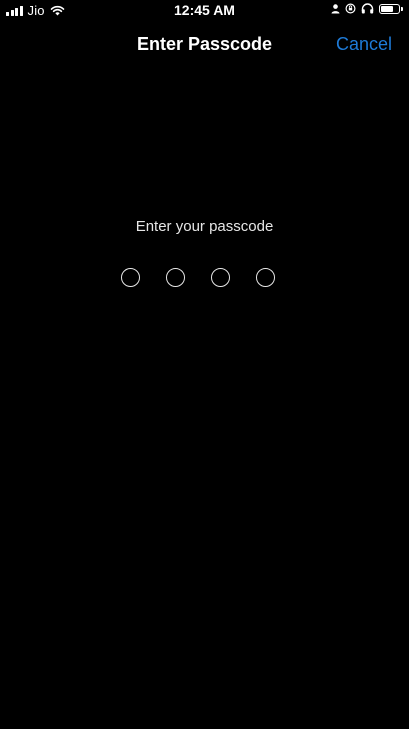 This screenshot has width=409, height=729. Describe the element at coordinates (364, 44) in the screenshot. I see `cancel-button: Cancel` at that location.